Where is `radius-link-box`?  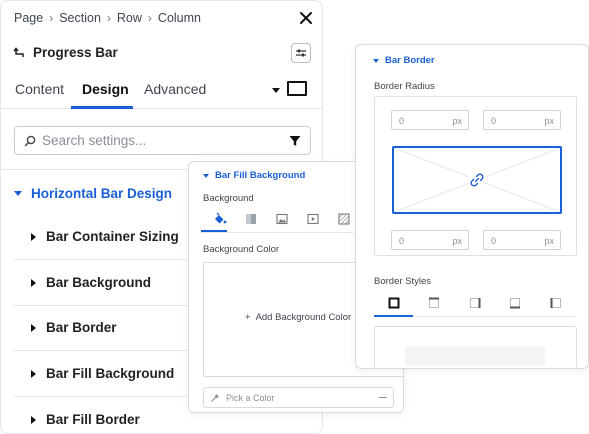 radius-link-box is located at coordinates (477, 180).